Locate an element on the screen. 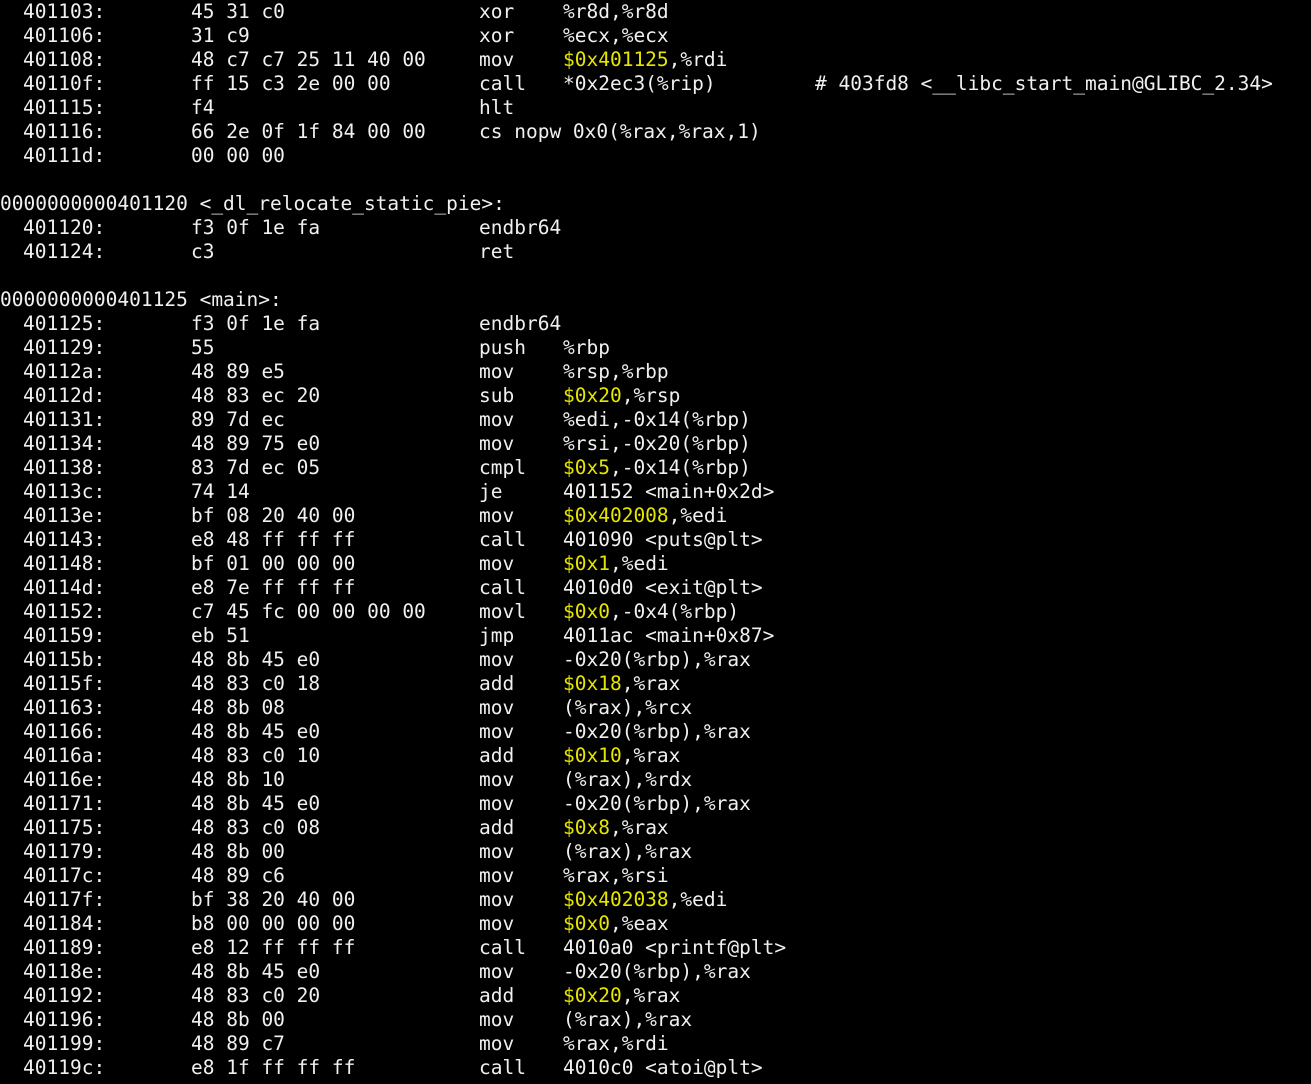 The width and height of the screenshot is (1311, 1084). instruction-bytes: b8 00 00 00 00 is located at coordinates (273, 923).